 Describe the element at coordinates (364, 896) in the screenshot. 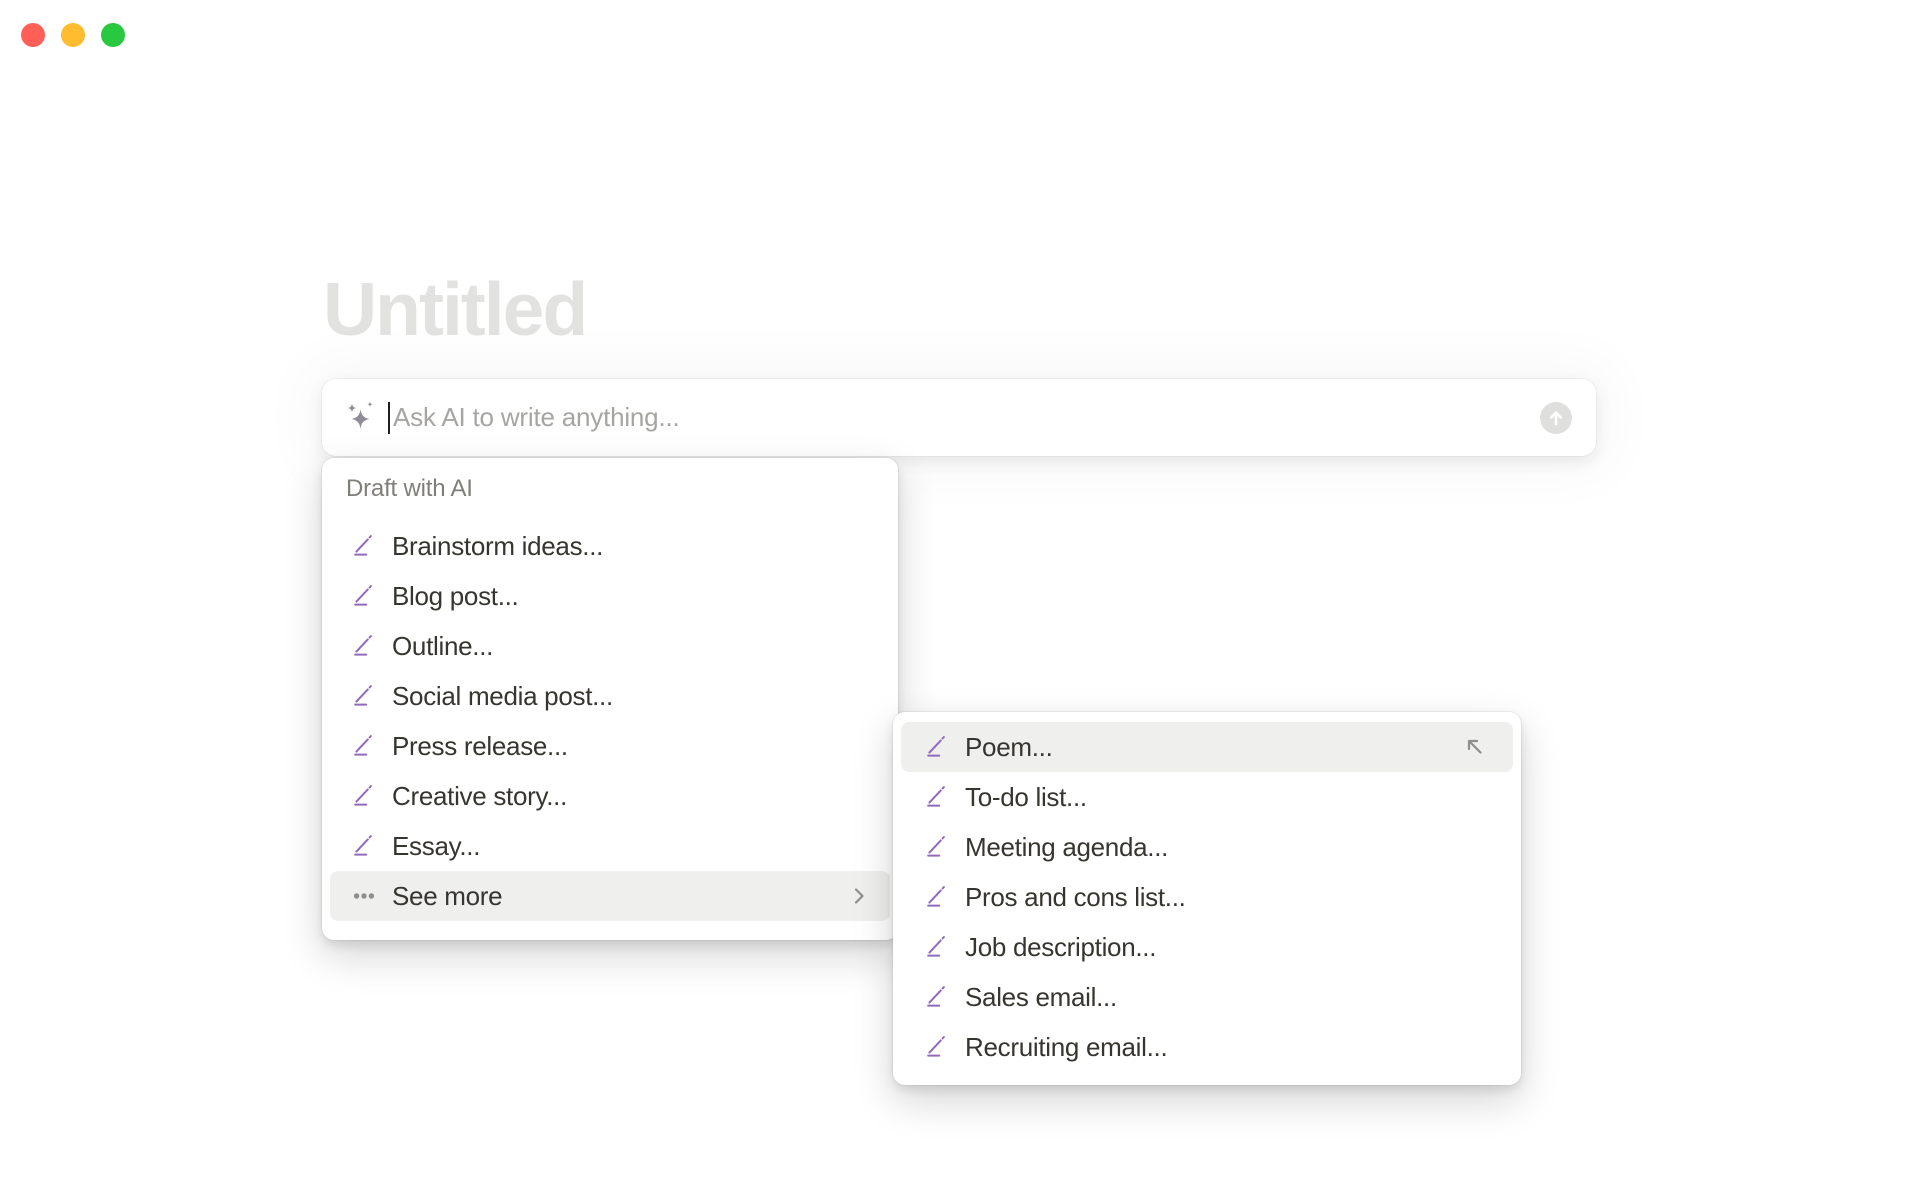

I see `ellipsis-icon` at that location.